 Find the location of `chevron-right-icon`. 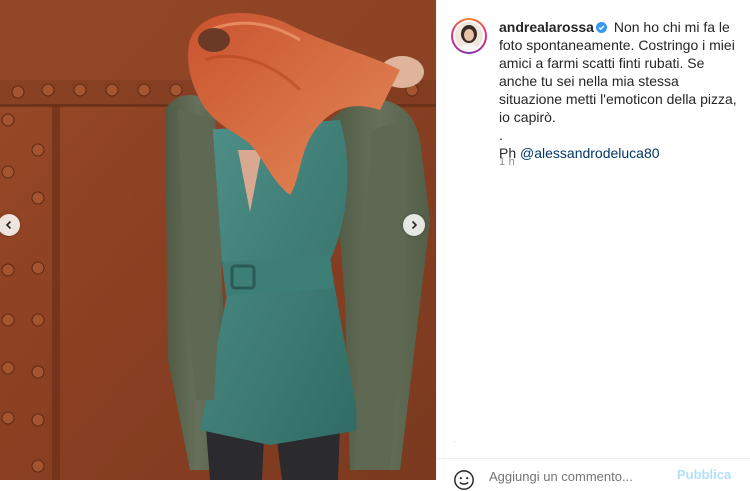

chevron-right-icon is located at coordinates (414, 225).